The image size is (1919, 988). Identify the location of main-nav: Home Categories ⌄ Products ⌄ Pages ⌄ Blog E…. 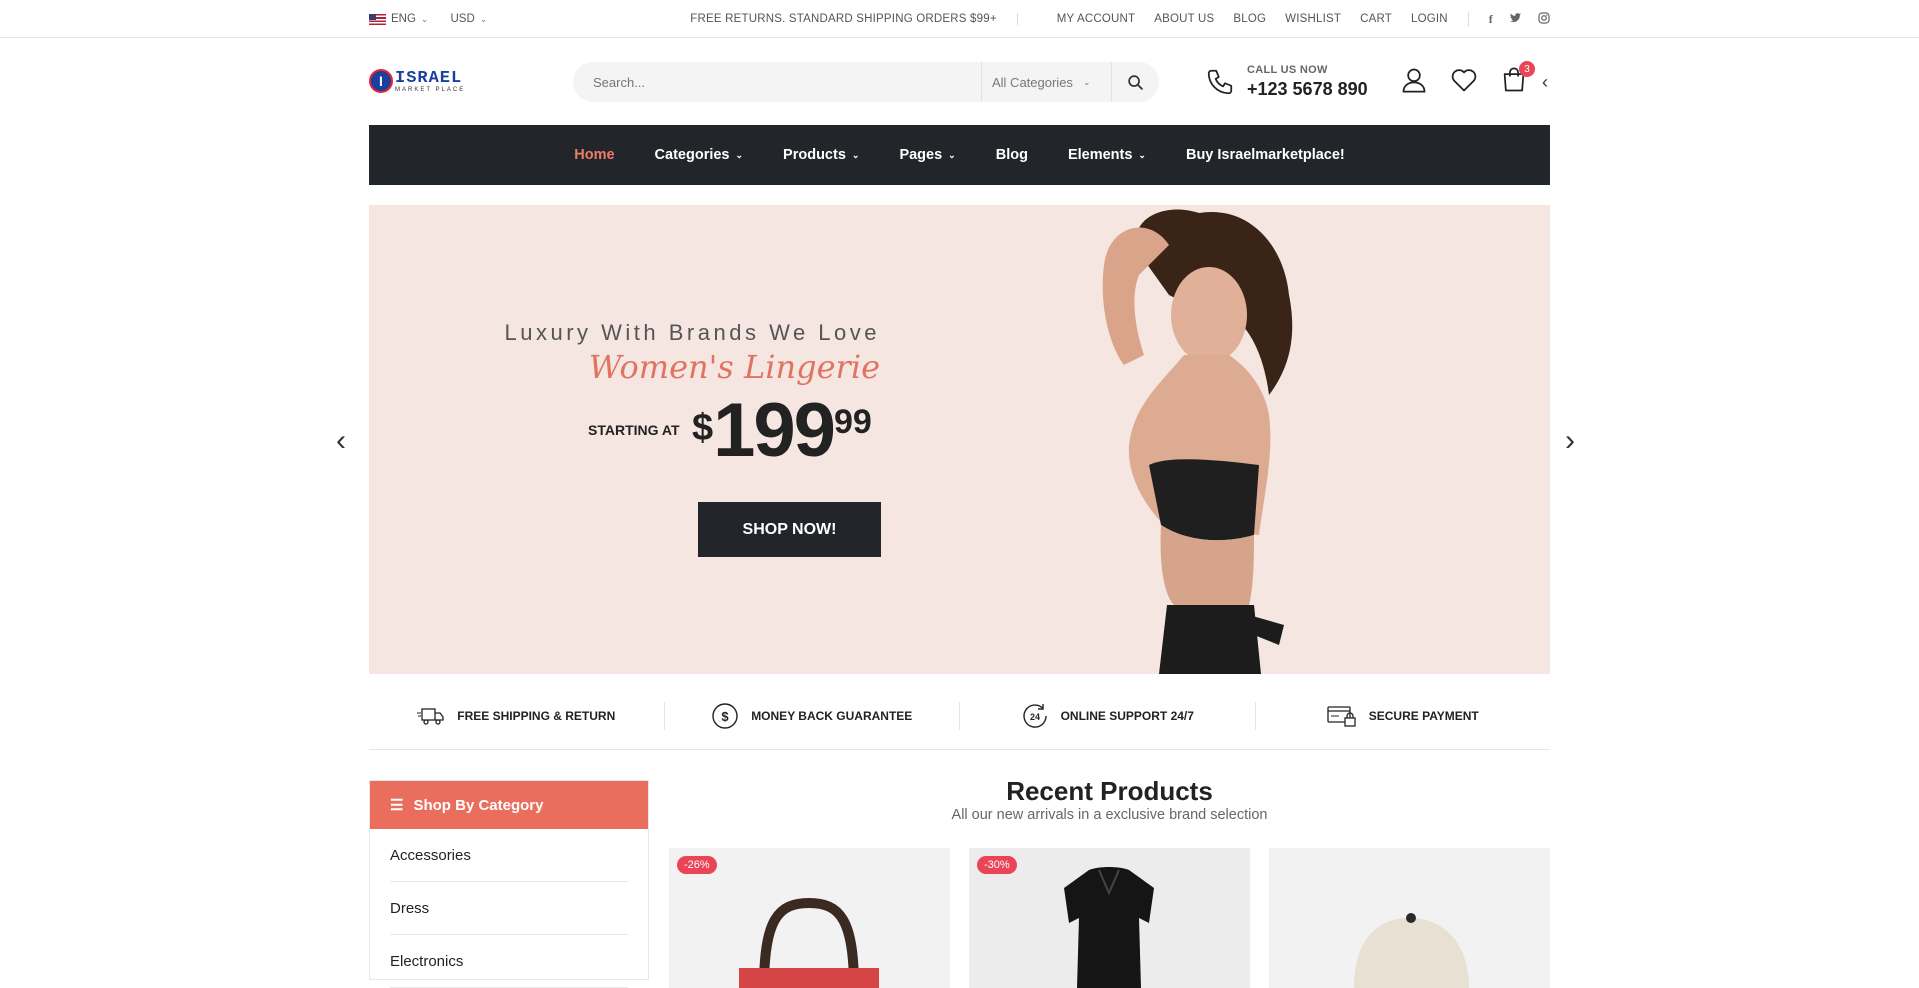
(959, 155).